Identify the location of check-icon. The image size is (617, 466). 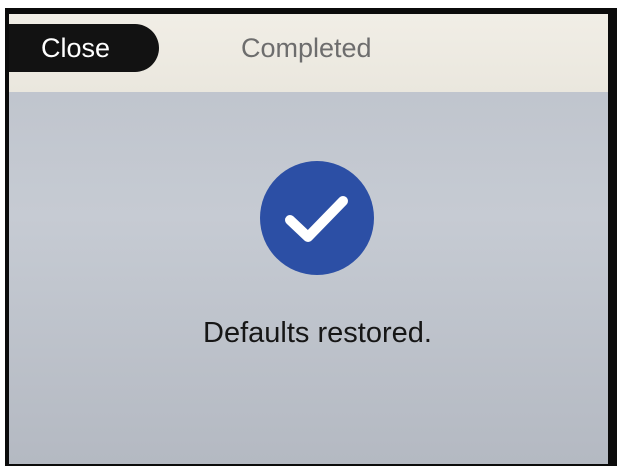
(317, 218).